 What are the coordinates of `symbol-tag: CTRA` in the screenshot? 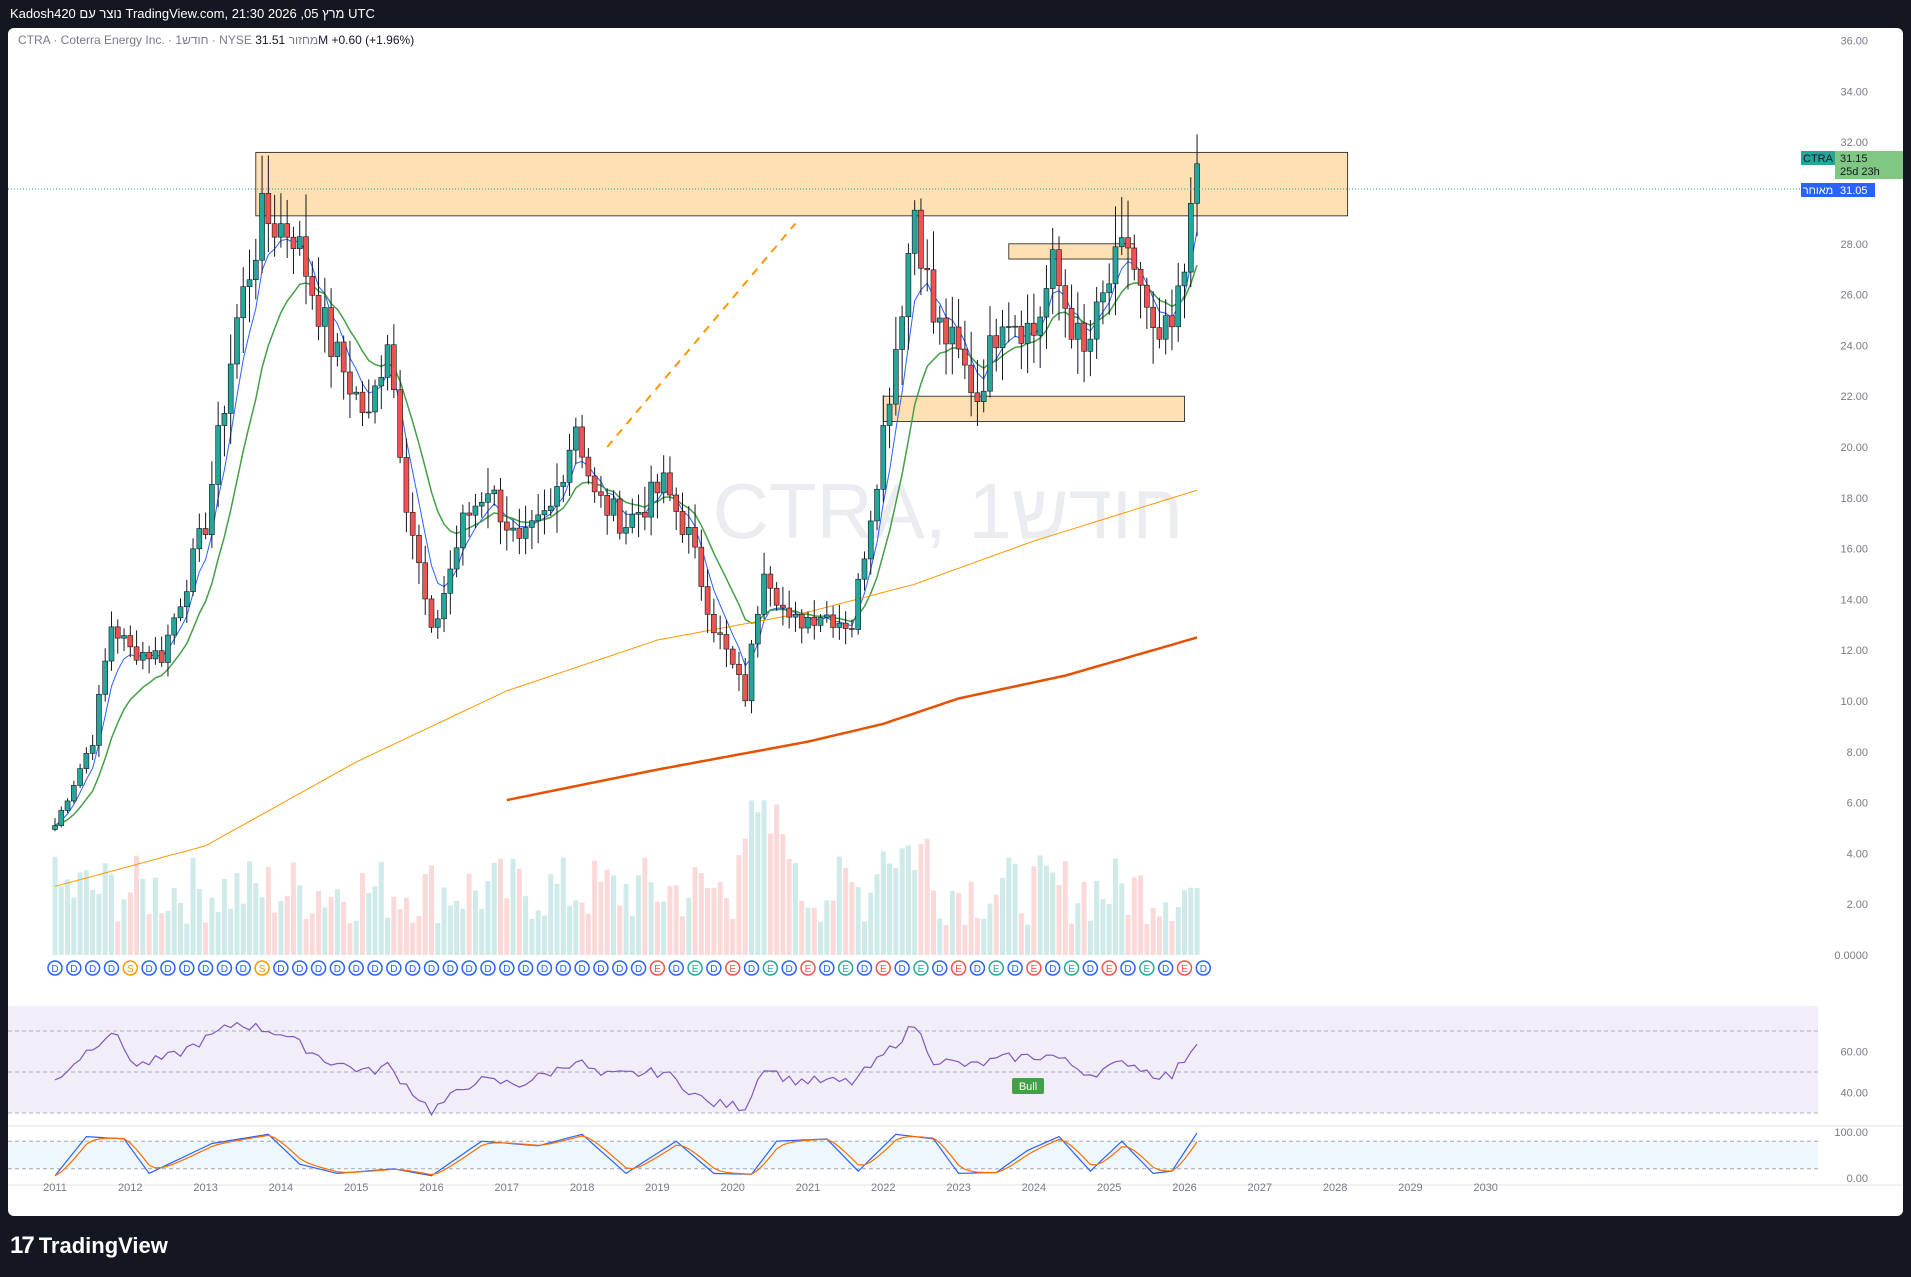 It's located at (1818, 159).